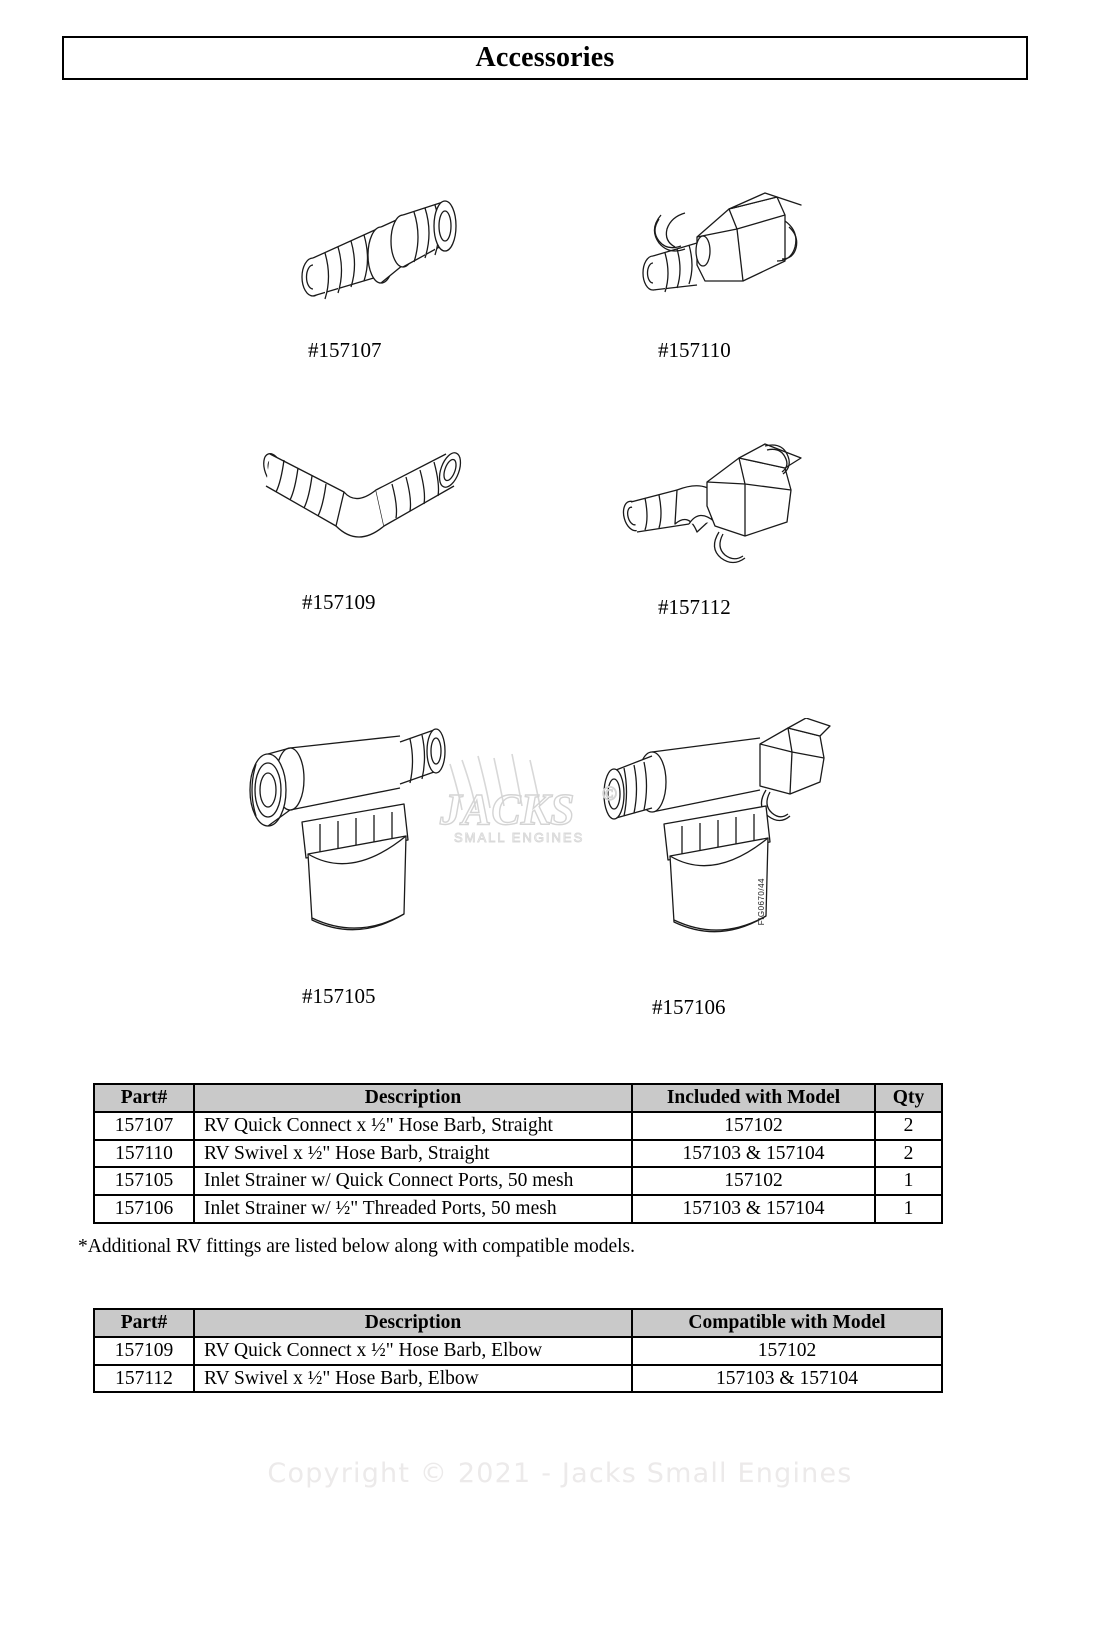  I want to click on cell-part-number: 157112, so click(144, 1378).